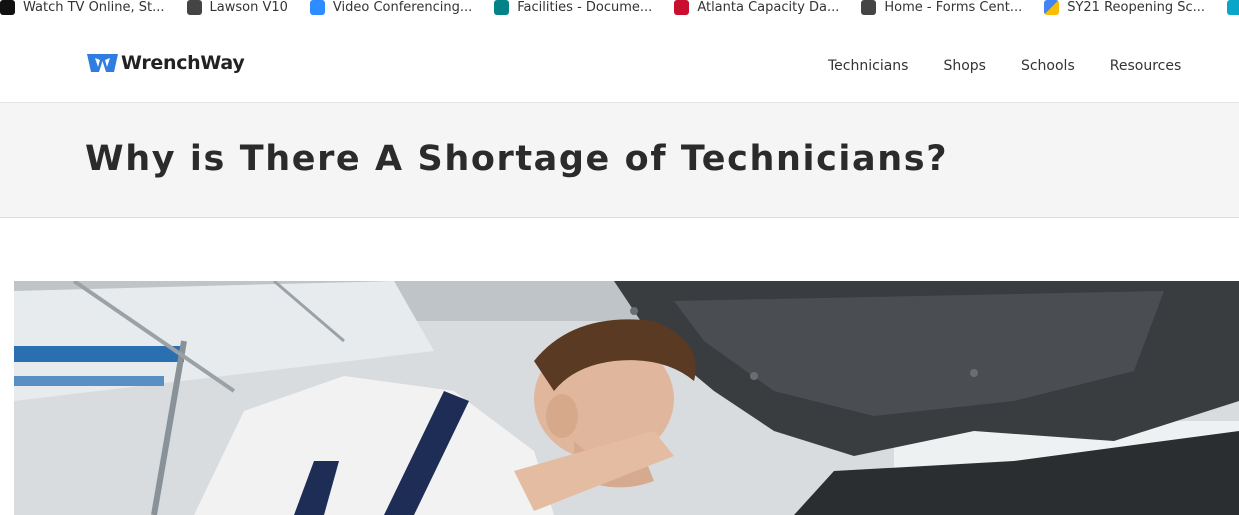 The height and width of the screenshot is (515, 1239). Describe the element at coordinates (317, 7) in the screenshot. I see `zoom-icon` at that location.